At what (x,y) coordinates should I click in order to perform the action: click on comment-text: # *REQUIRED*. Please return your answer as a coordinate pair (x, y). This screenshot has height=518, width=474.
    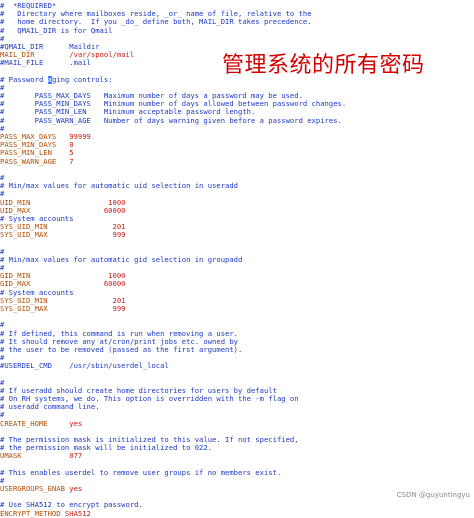
    Looking at the image, I should click on (28, 6).